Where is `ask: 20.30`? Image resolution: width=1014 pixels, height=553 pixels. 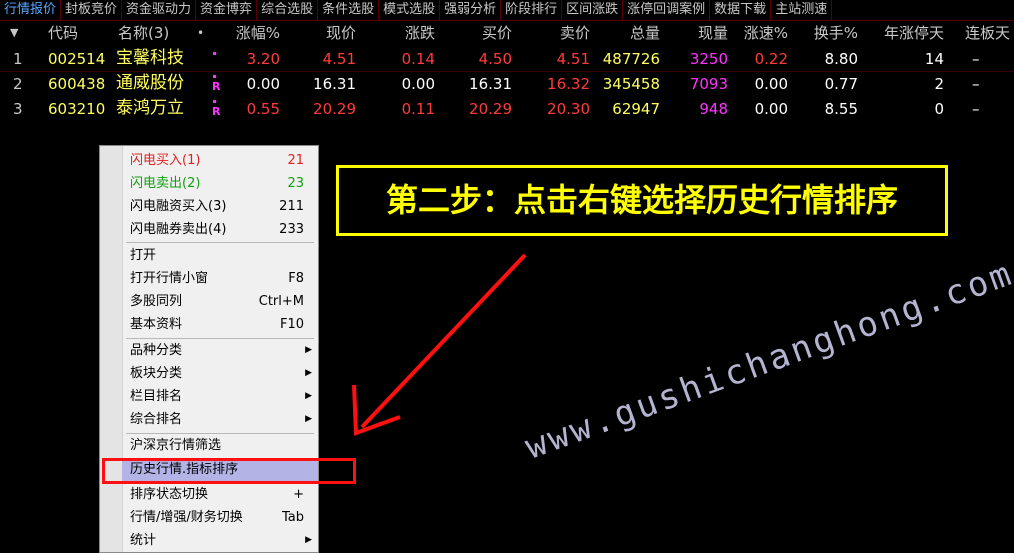 ask: 20.30 is located at coordinates (568, 109).